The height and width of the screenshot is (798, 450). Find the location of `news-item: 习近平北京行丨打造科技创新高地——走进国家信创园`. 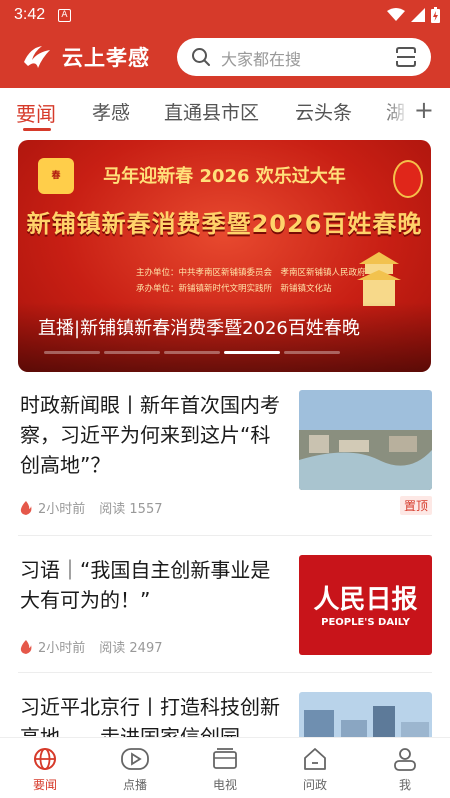

news-item: 习近平北京行丨打造科技创新高地——走进国家信创园 is located at coordinates (225, 714).